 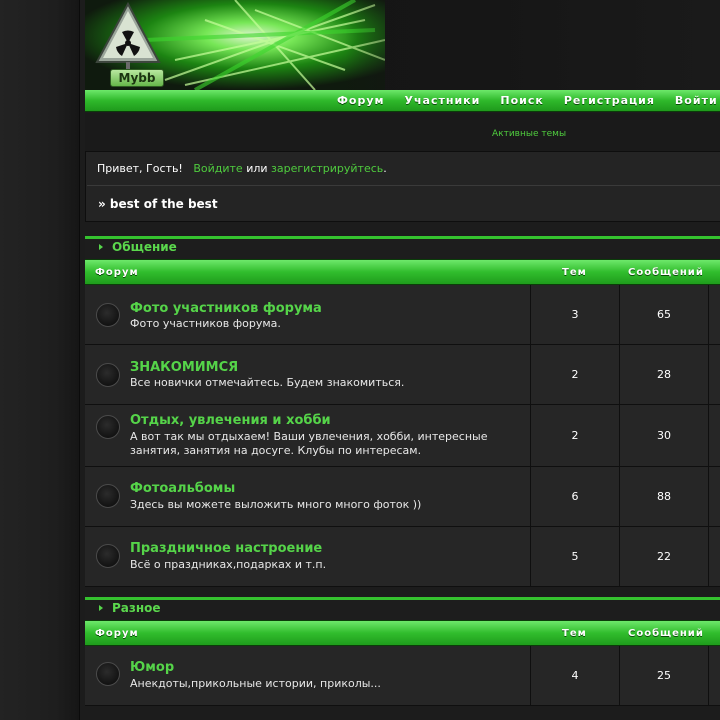 I want to click on nav-forum: Форум, so click(x=361, y=101).